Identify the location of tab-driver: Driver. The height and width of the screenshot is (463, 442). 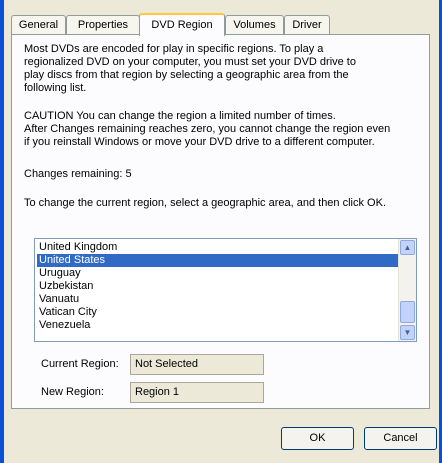
(307, 24).